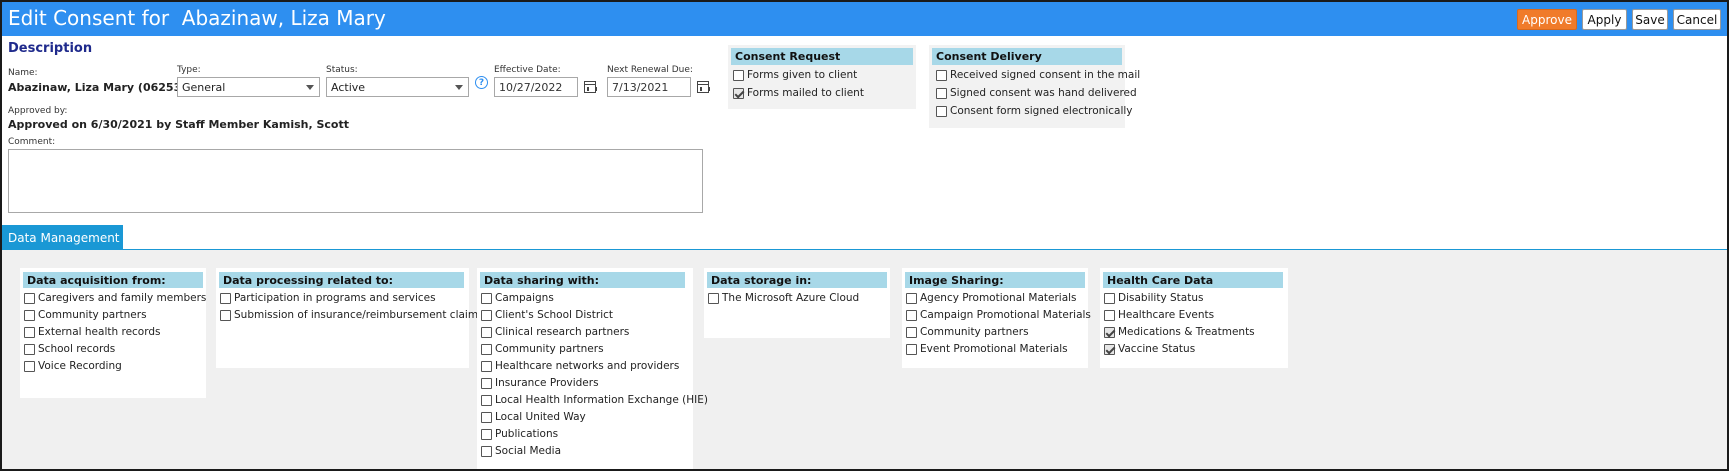 Image resolution: width=1729 pixels, height=471 pixels. Describe the element at coordinates (517, 298) in the screenshot. I see `category-item-row: Campaigns` at that location.